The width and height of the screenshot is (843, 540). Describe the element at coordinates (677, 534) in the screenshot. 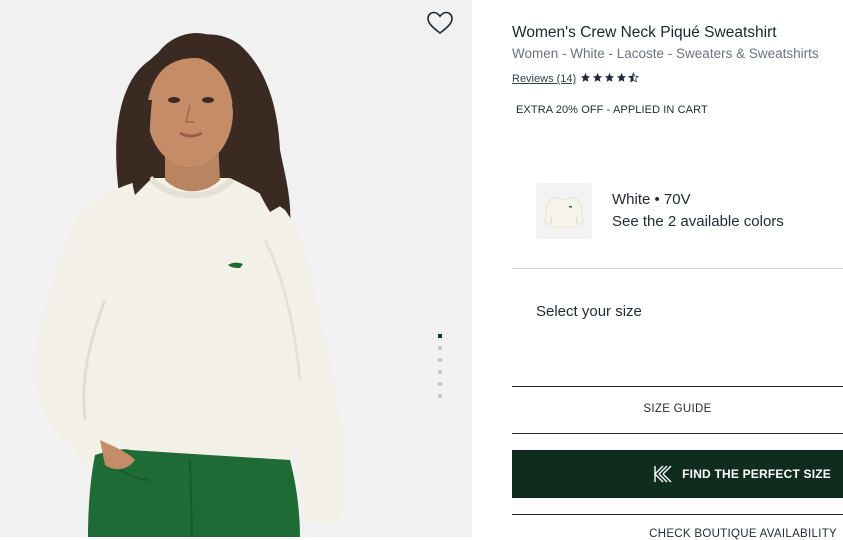

I see `check-boutique-availability-button: CHECK BOUTIQUE AVAILABILITY` at that location.